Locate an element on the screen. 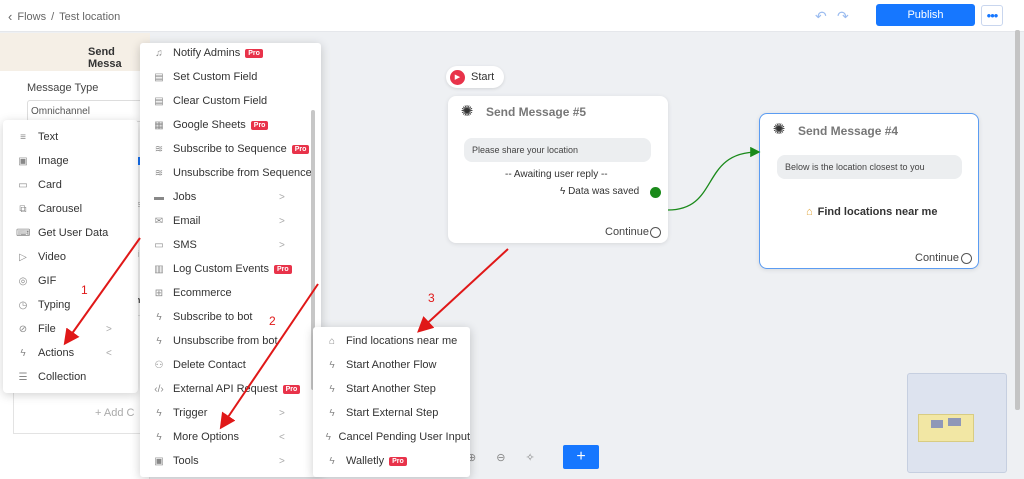 The image size is (1024, 479). flow-connector is located at coordinates (714, 178).